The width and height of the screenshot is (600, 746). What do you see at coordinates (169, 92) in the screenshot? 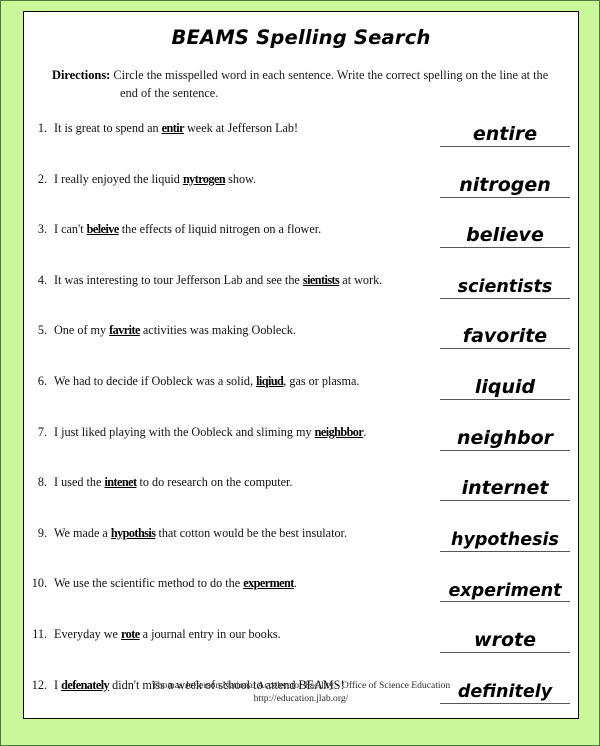
I see `directions-text-line-2: end of the sentence.` at bounding box center [169, 92].